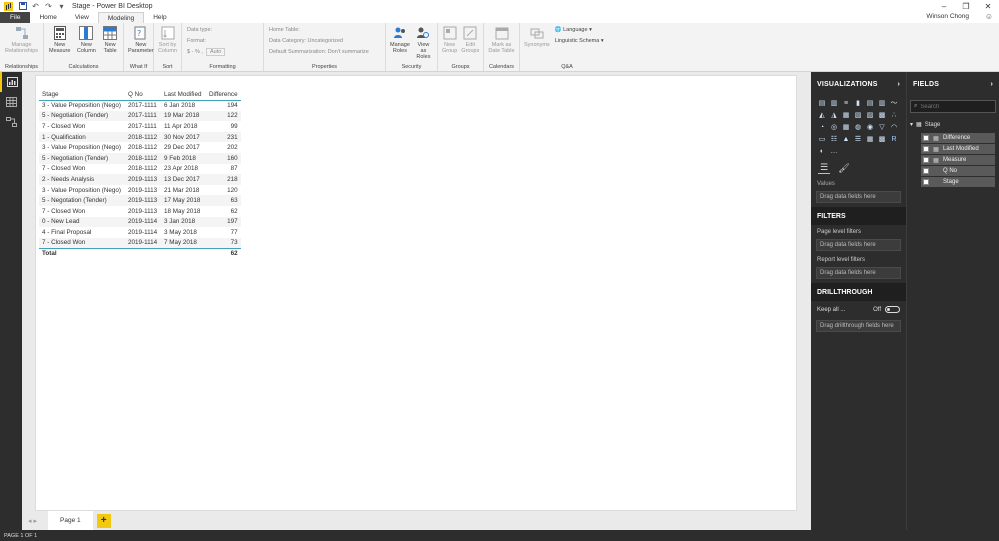 This screenshot has width=999, height=541. What do you see at coordinates (989, 16) in the screenshot?
I see `help-icon: ☺` at bounding box center [989, 16].